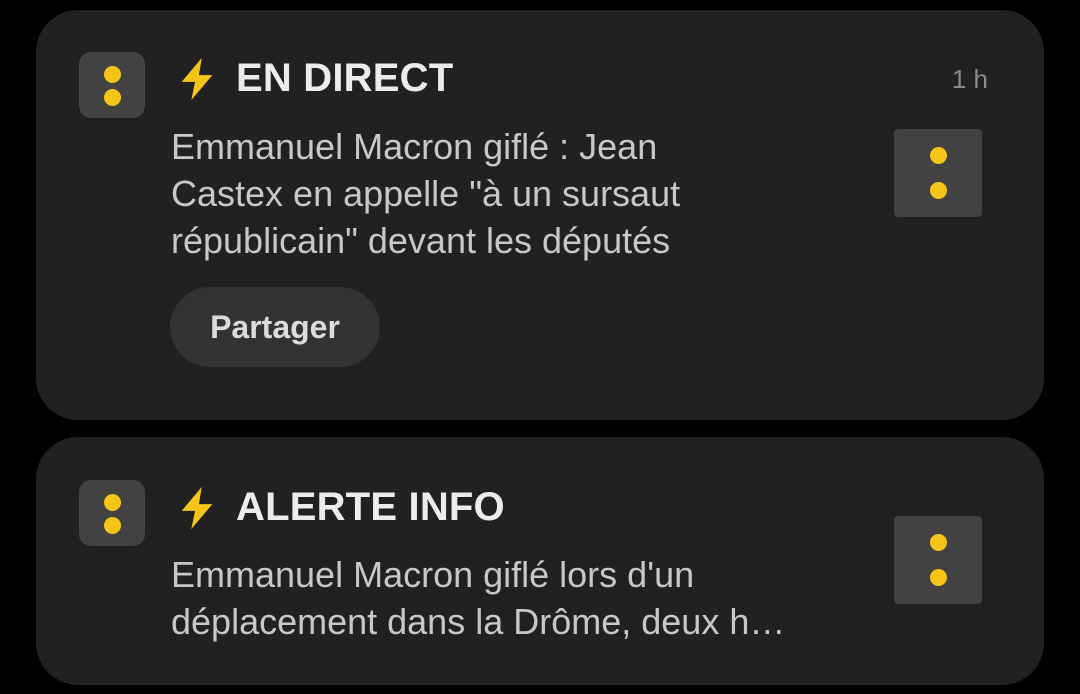 The image size is (1080, 694). What do you see at coordinates (275, 327) in the screenshot?
I see `share-button: Partager` at bounding box center [275, 327].